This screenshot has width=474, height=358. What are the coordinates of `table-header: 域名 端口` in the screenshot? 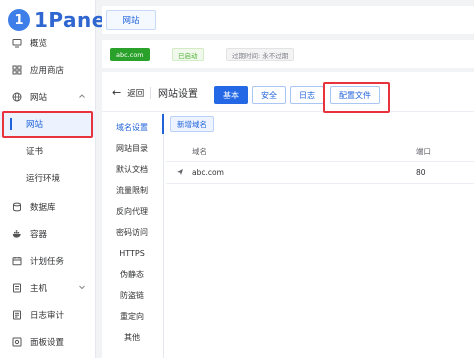 It's located at (320, 151).